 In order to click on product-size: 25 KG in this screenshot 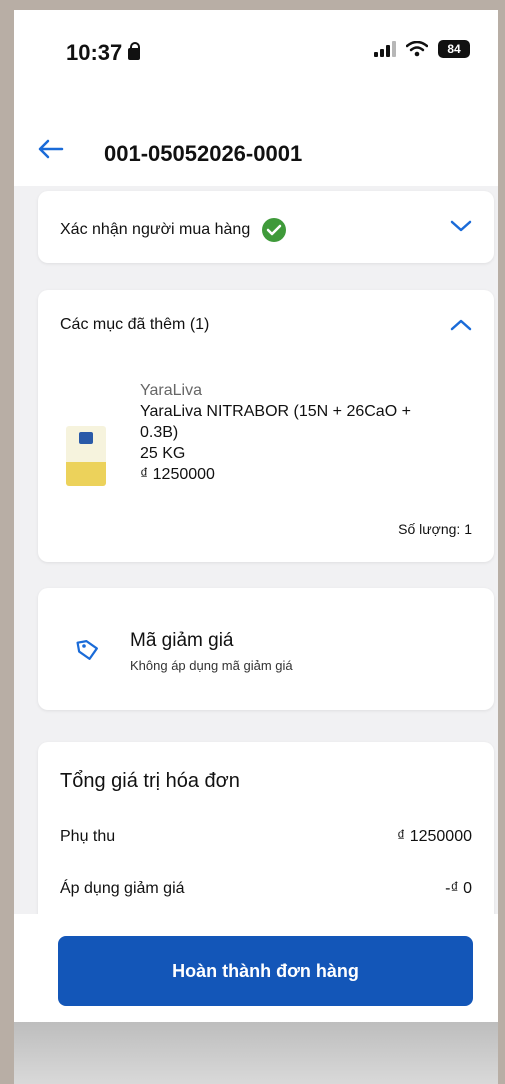, I will do `click(163, 453)`.